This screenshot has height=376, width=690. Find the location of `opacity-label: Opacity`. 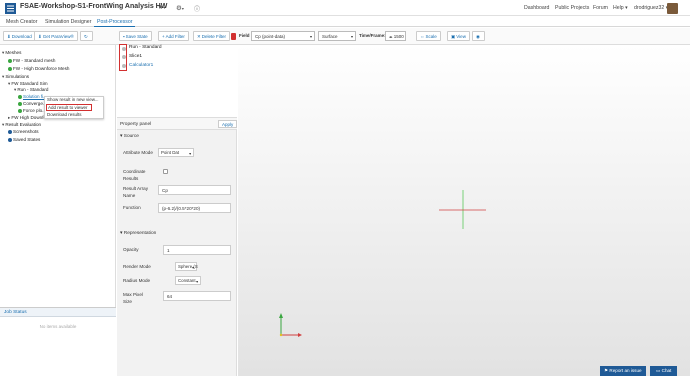

opacity-label: Opacity is located at coordinates (131, 249).